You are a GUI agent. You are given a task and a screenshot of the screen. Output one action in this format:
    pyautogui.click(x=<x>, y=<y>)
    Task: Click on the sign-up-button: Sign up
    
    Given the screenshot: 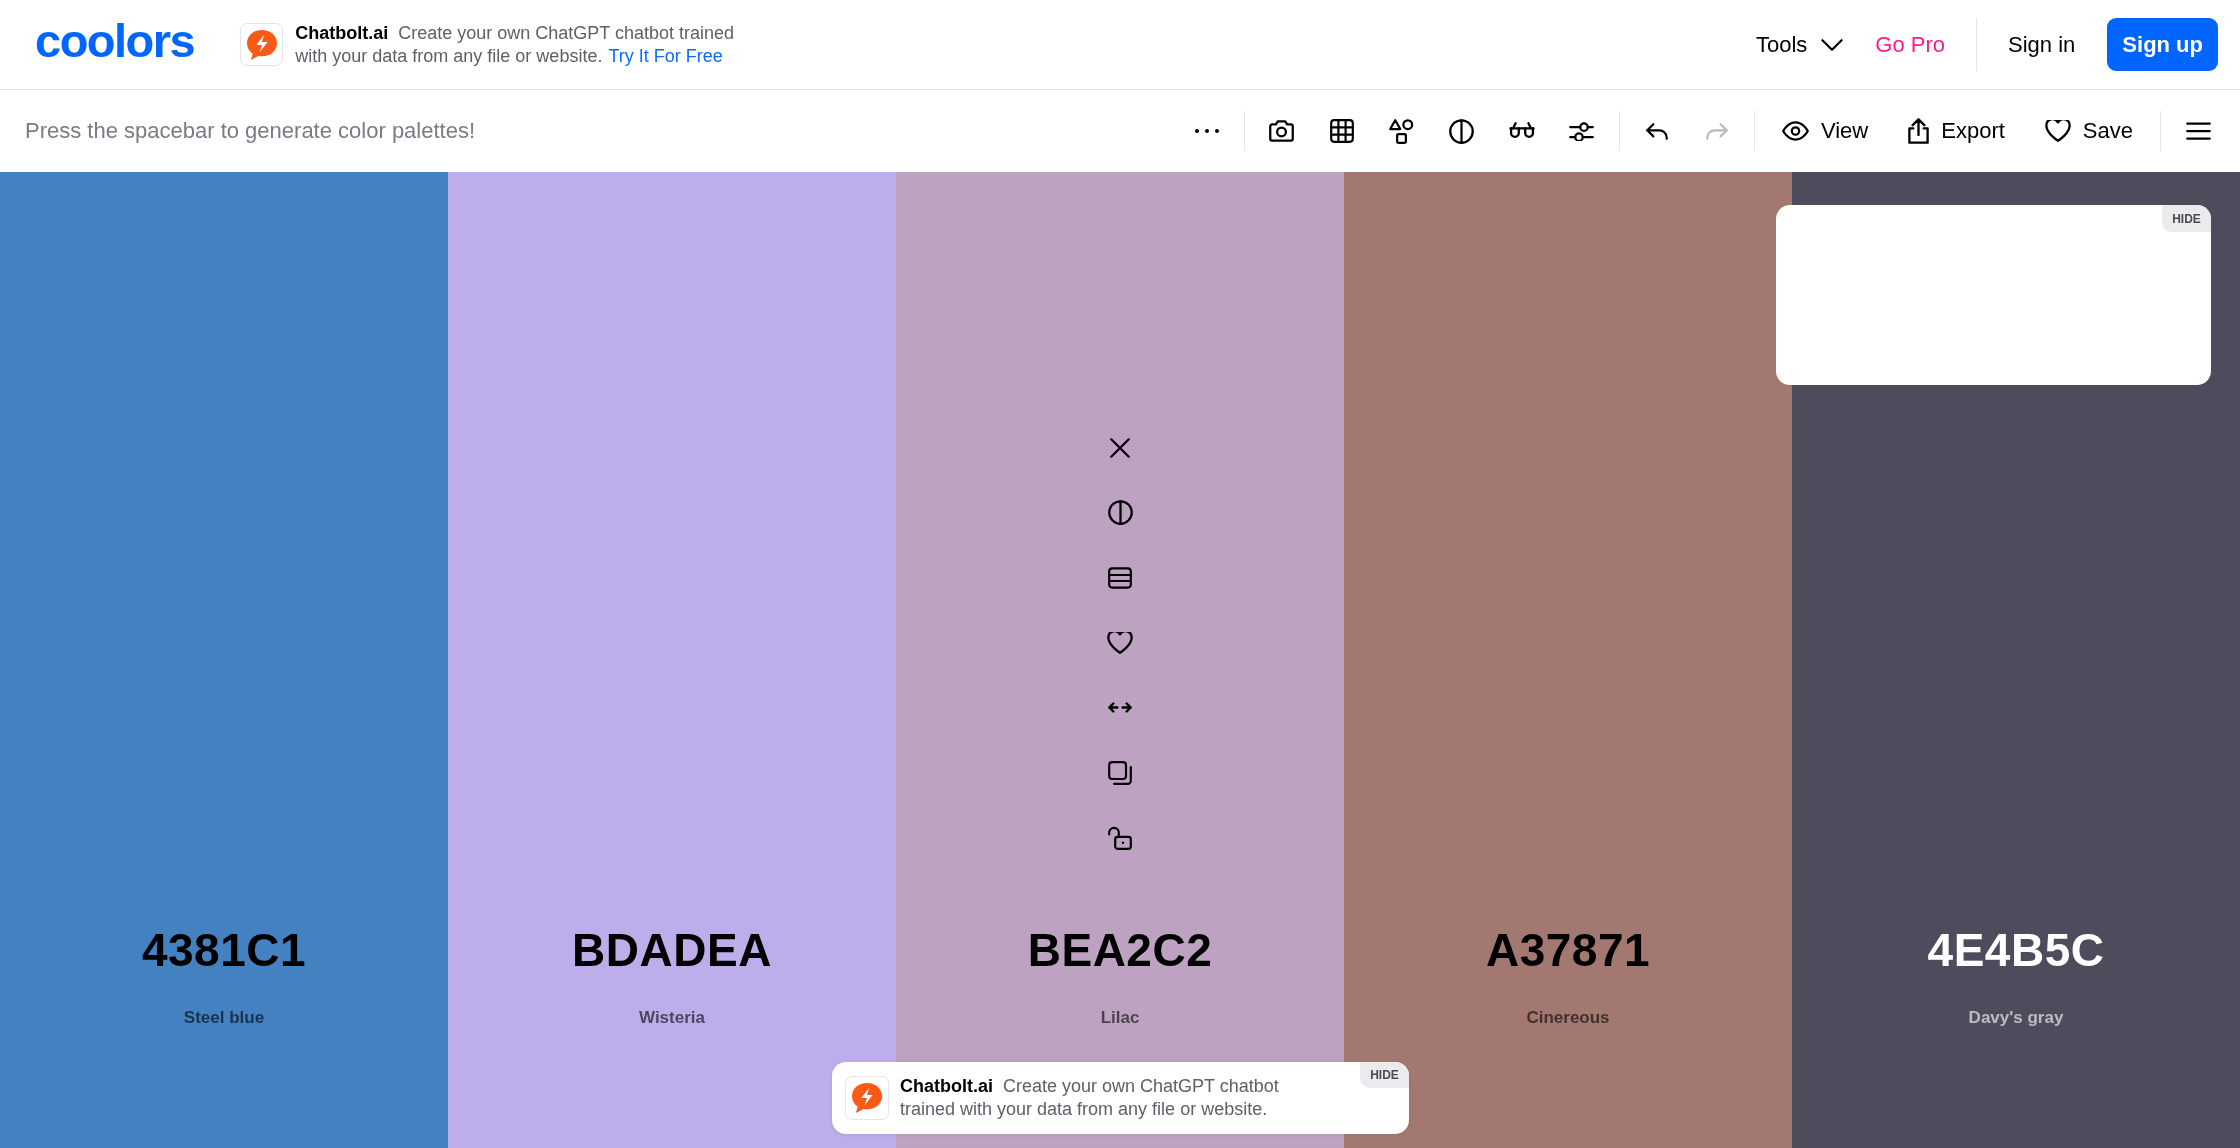 What is the action you would take?
    pyautogui.click(x=2162, y=44)
    